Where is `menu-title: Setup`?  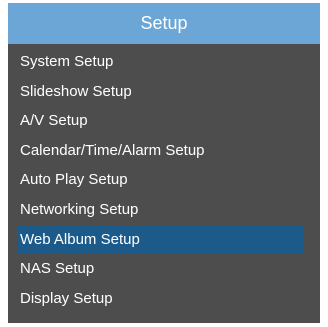
menu-title: Setup is located at coordinates (164, 23).